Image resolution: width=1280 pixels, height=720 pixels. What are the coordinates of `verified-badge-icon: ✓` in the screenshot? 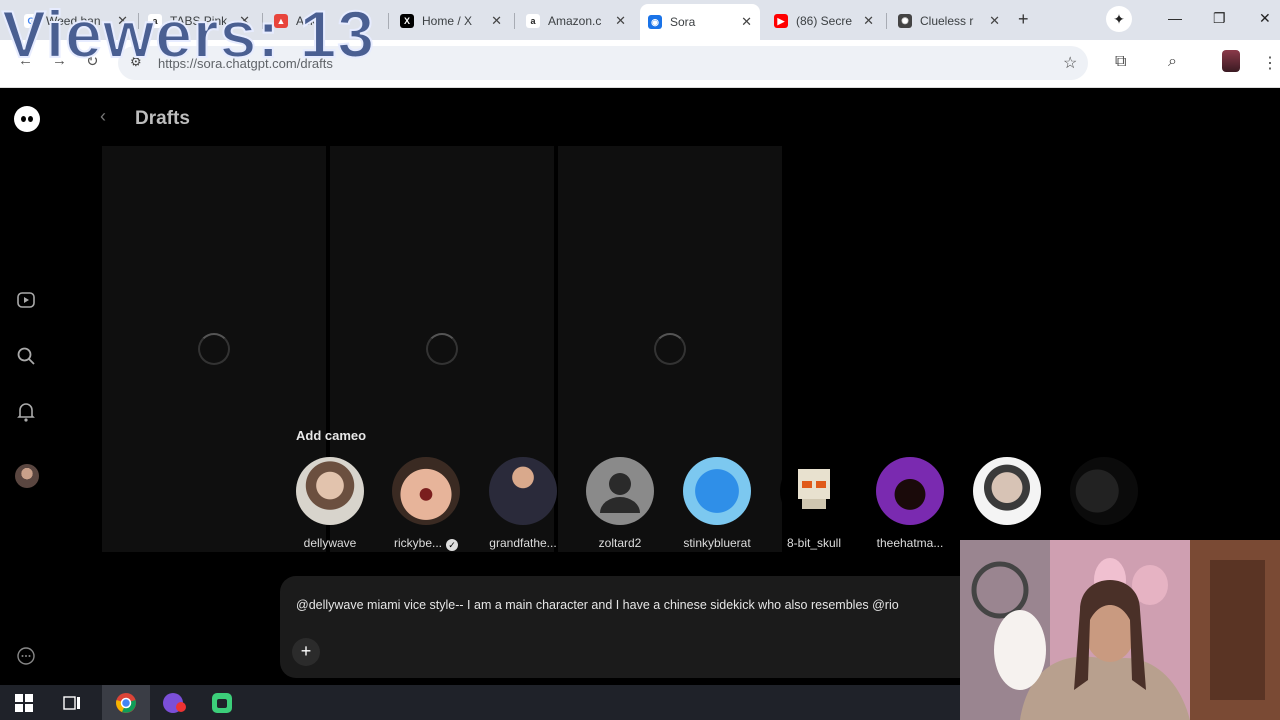 It's located at (452, 545).